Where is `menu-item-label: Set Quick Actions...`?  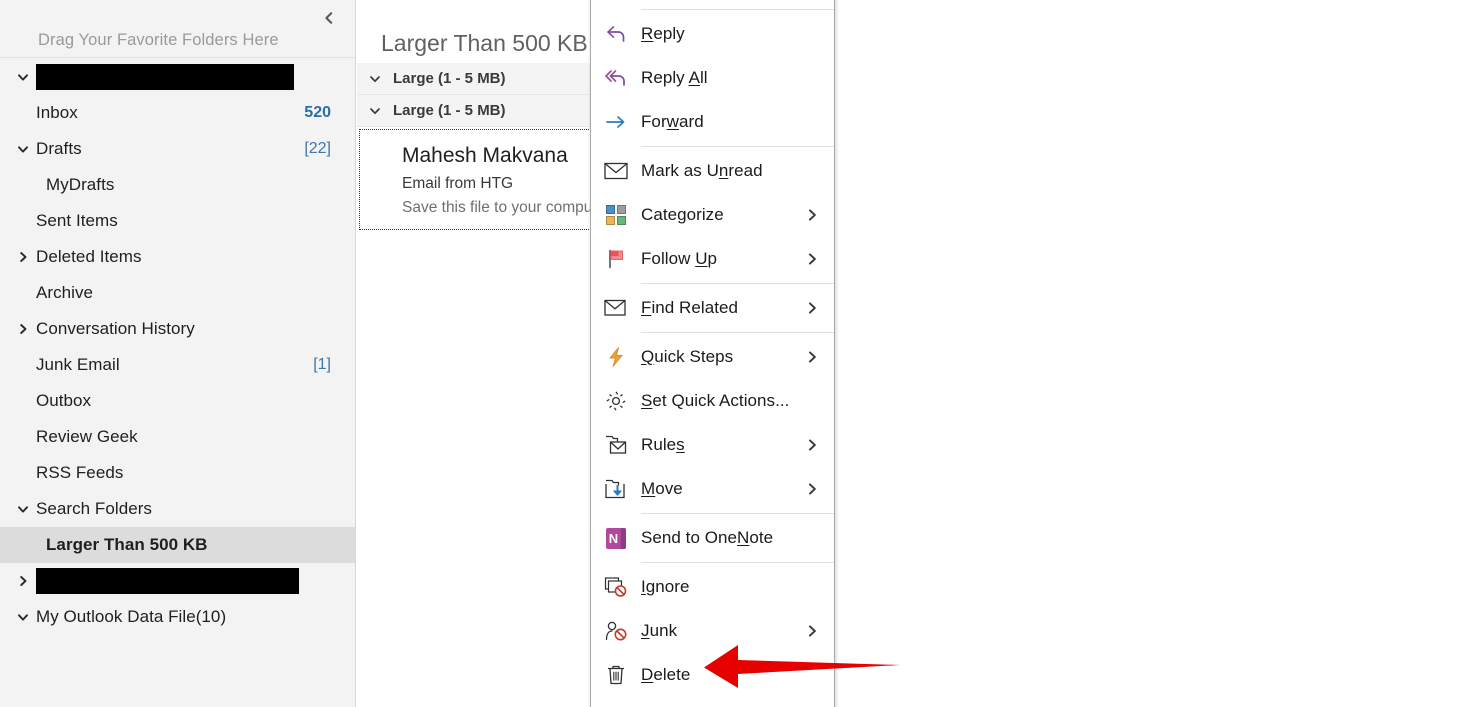
menu-item-label: Set Quick Actions... is located at coordinates (715, 400).